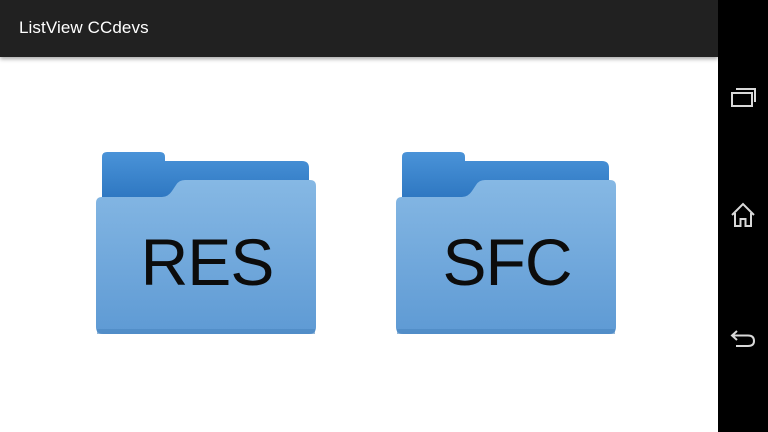  Describe the element at coordinates (507, 262) in the screenshot. I see `folder-label: SFC` at that location.